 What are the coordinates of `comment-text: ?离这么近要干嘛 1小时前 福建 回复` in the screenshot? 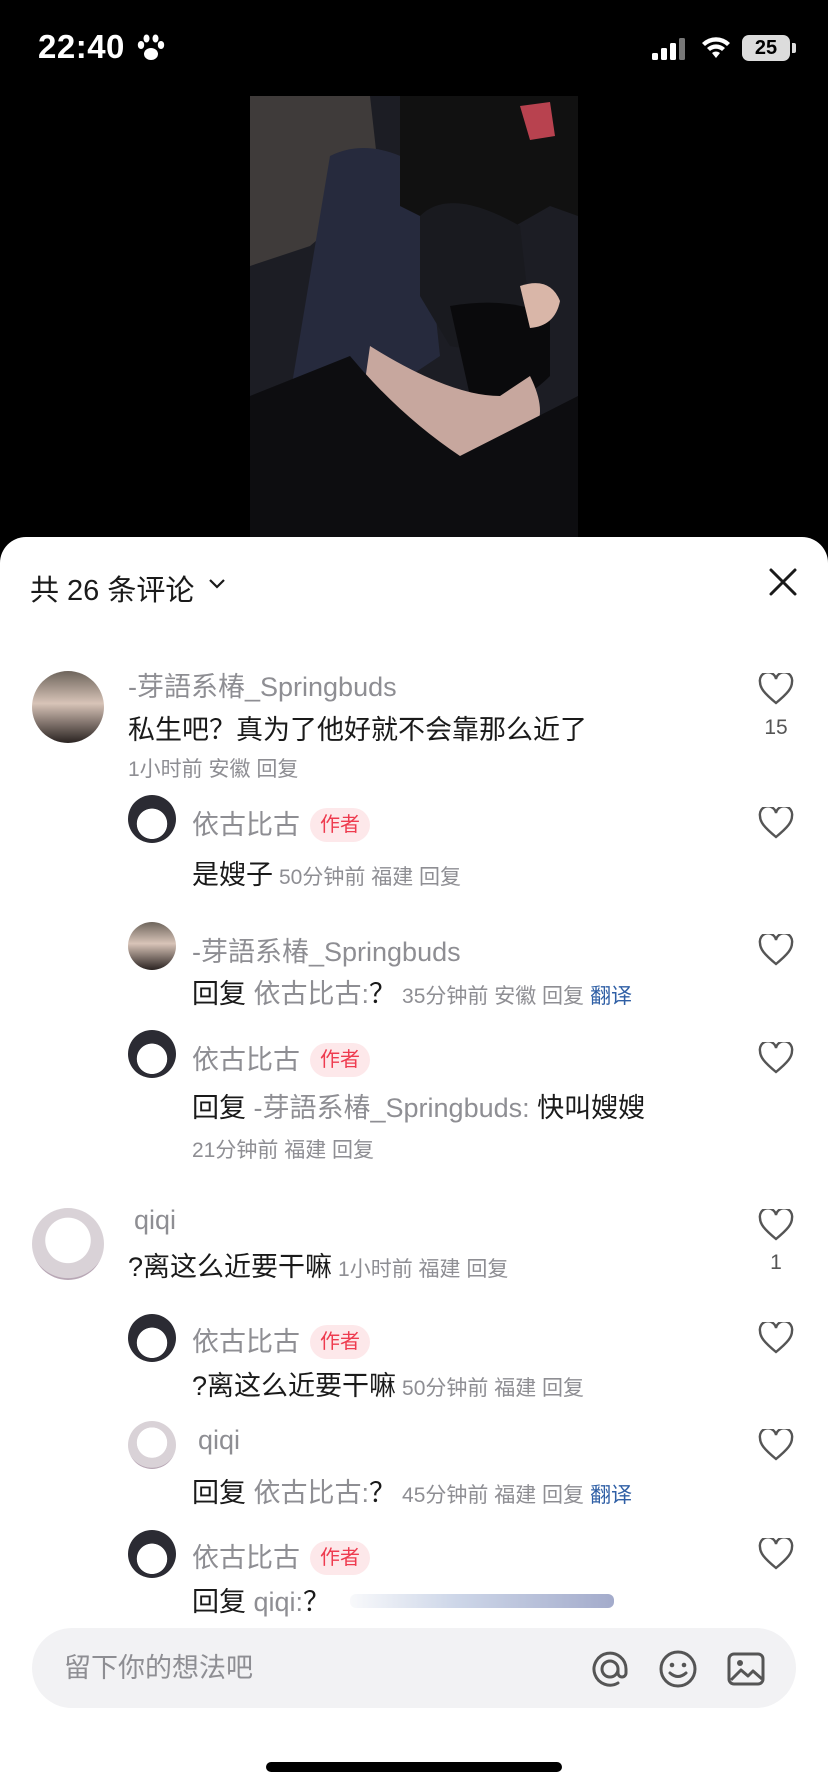 It's located at (318, 1264).